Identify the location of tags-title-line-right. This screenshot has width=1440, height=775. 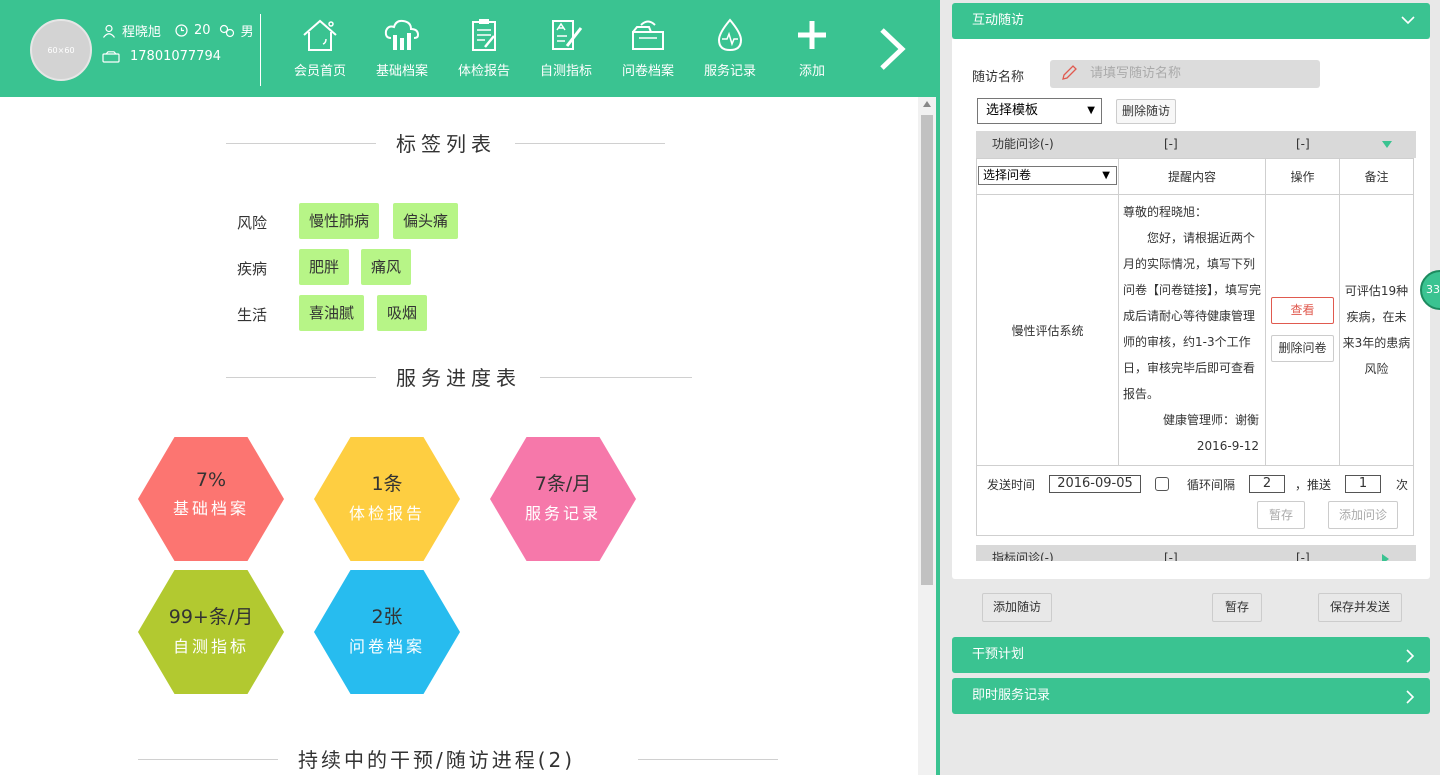
(590, 143).